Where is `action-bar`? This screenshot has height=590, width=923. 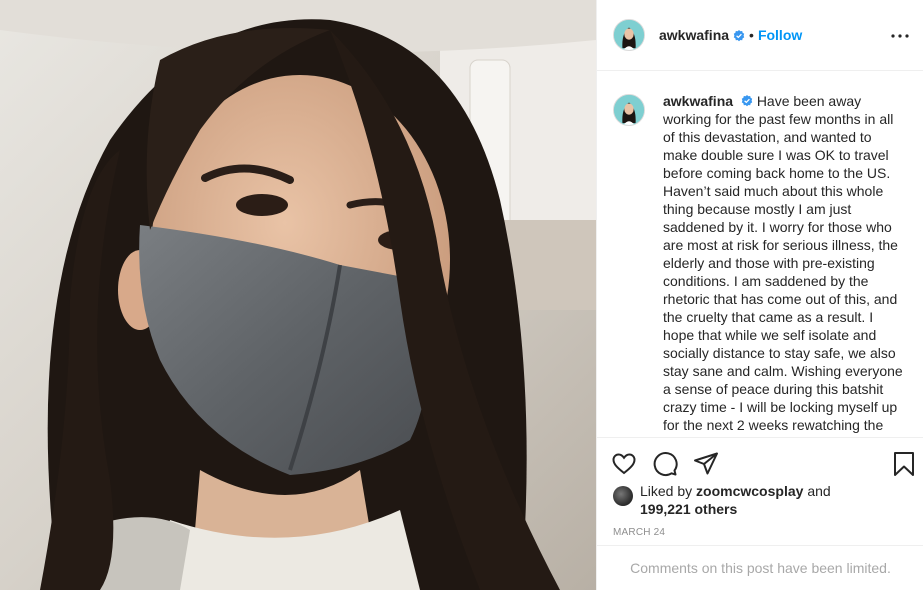 action-bar is located at coordinates (760, 462).